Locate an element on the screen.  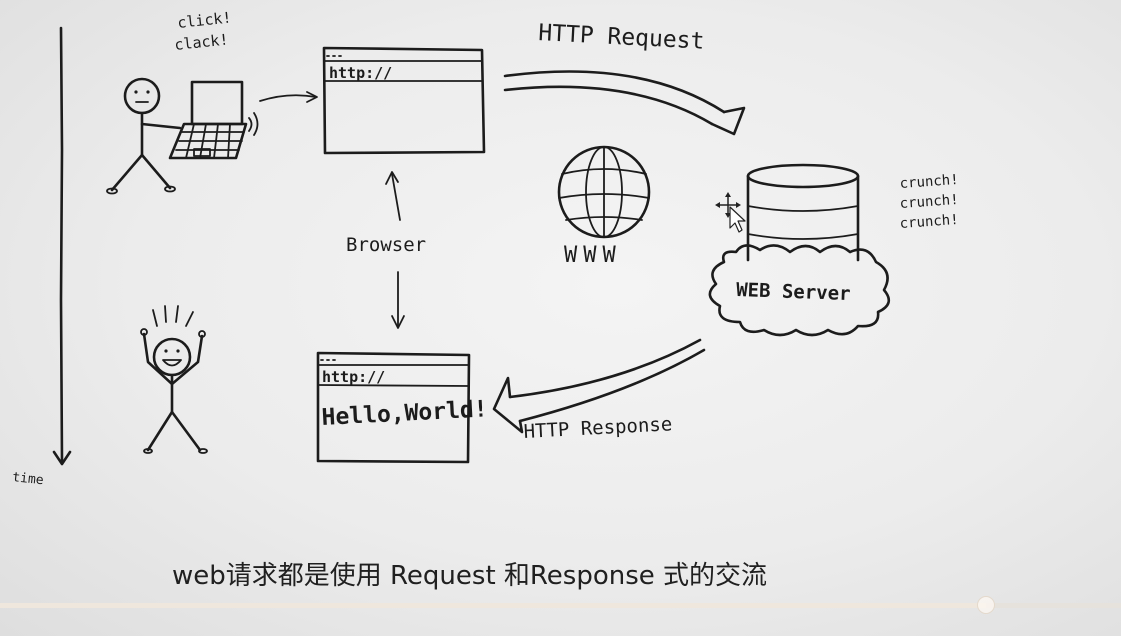
response-label: HTTP Response is located at coordinates (598, 428).